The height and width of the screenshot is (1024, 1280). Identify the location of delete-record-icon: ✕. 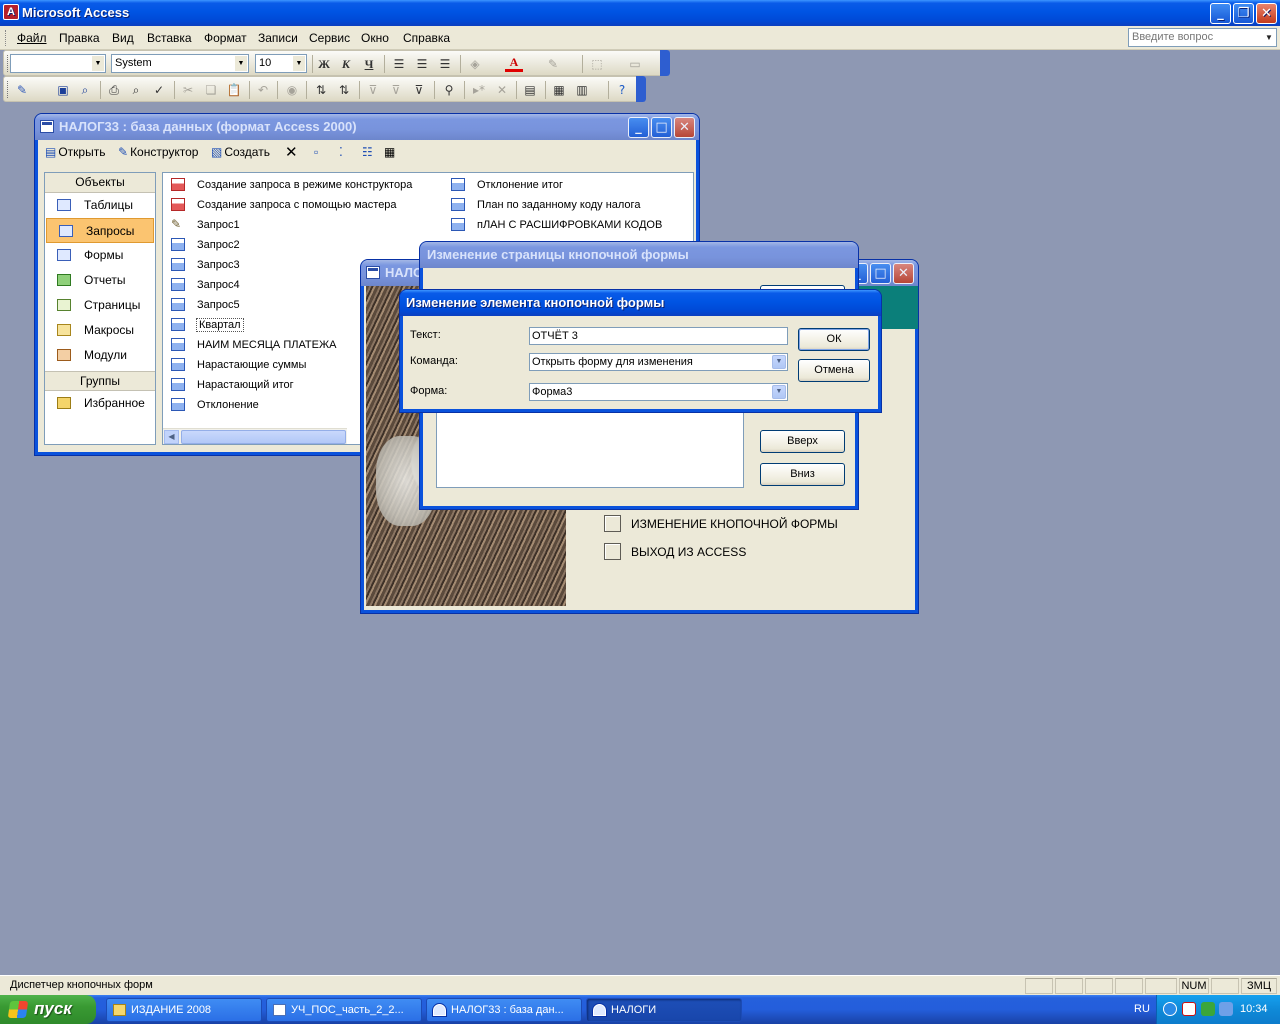
(502, 90).